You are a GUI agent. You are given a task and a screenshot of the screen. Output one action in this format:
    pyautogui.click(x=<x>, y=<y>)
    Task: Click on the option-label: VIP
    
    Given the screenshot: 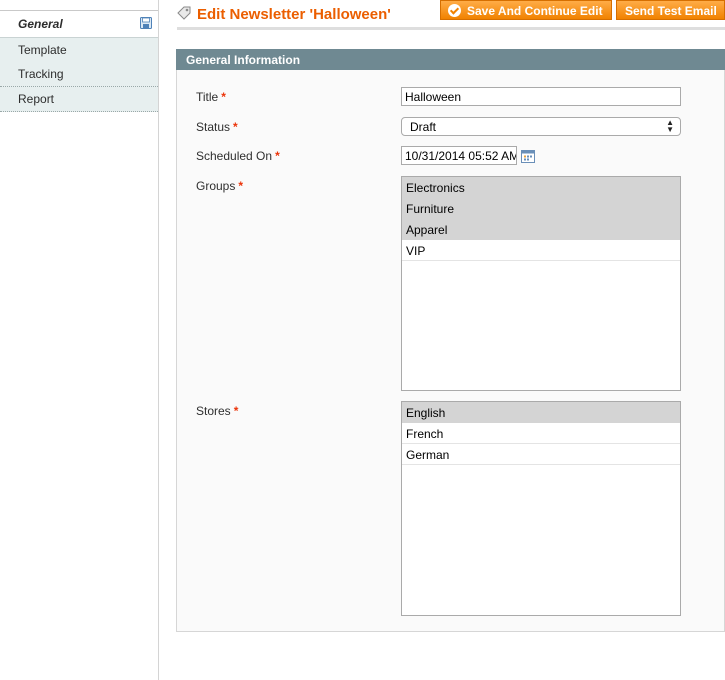 What is the action you would take?
    pyautogui.click(x=416, y=251)
    